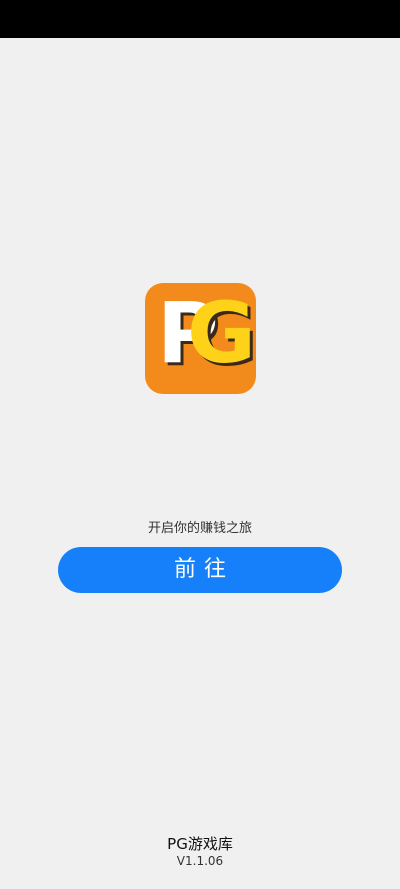  I want to click on logo-letter-g: G, so click(221, 333).